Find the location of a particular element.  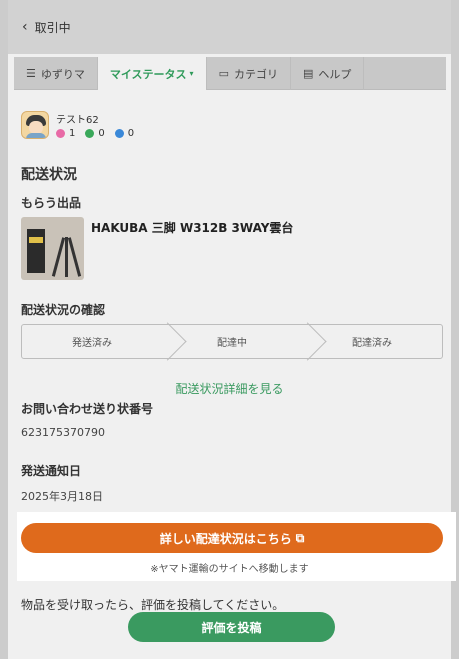

rating-count: 1 is located at coordinates (72, 133).